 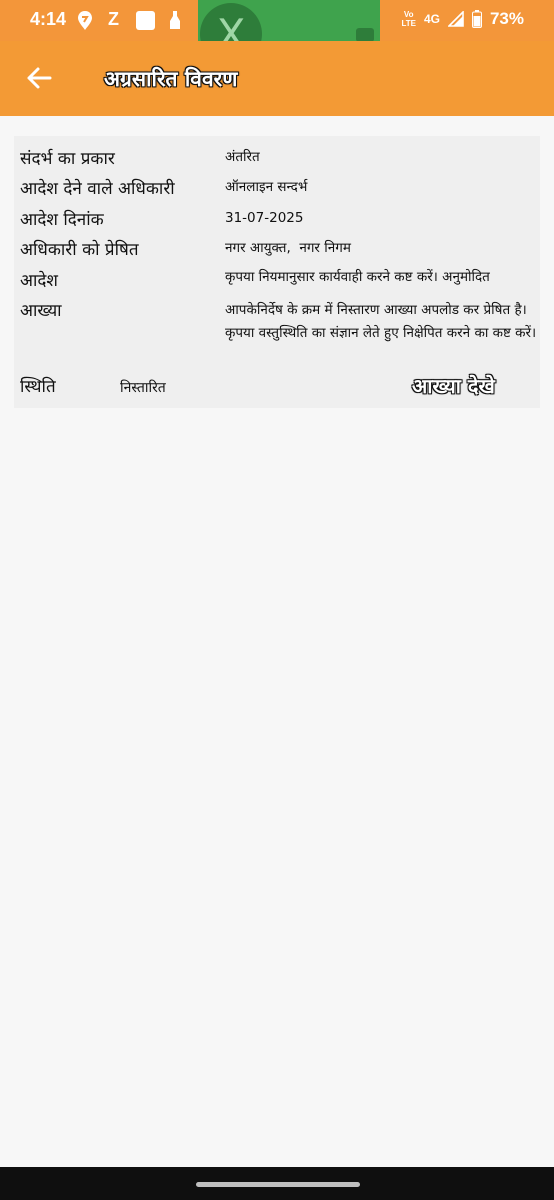 I want to click on navigation-bar, so click(x=277, y=1183).